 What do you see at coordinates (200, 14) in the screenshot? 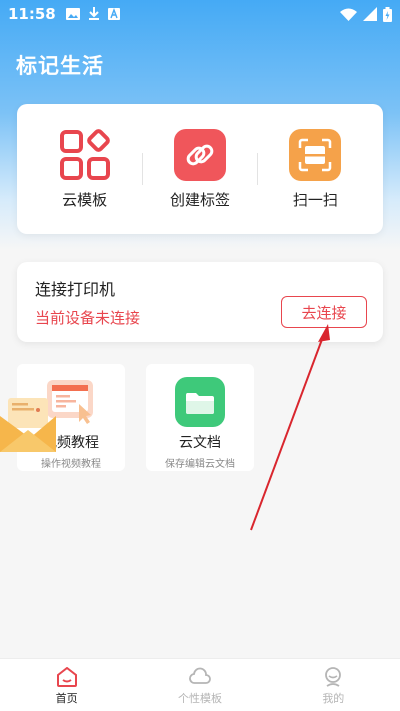
I see `status-bar: 11:58` at bounding box center [200, 14].